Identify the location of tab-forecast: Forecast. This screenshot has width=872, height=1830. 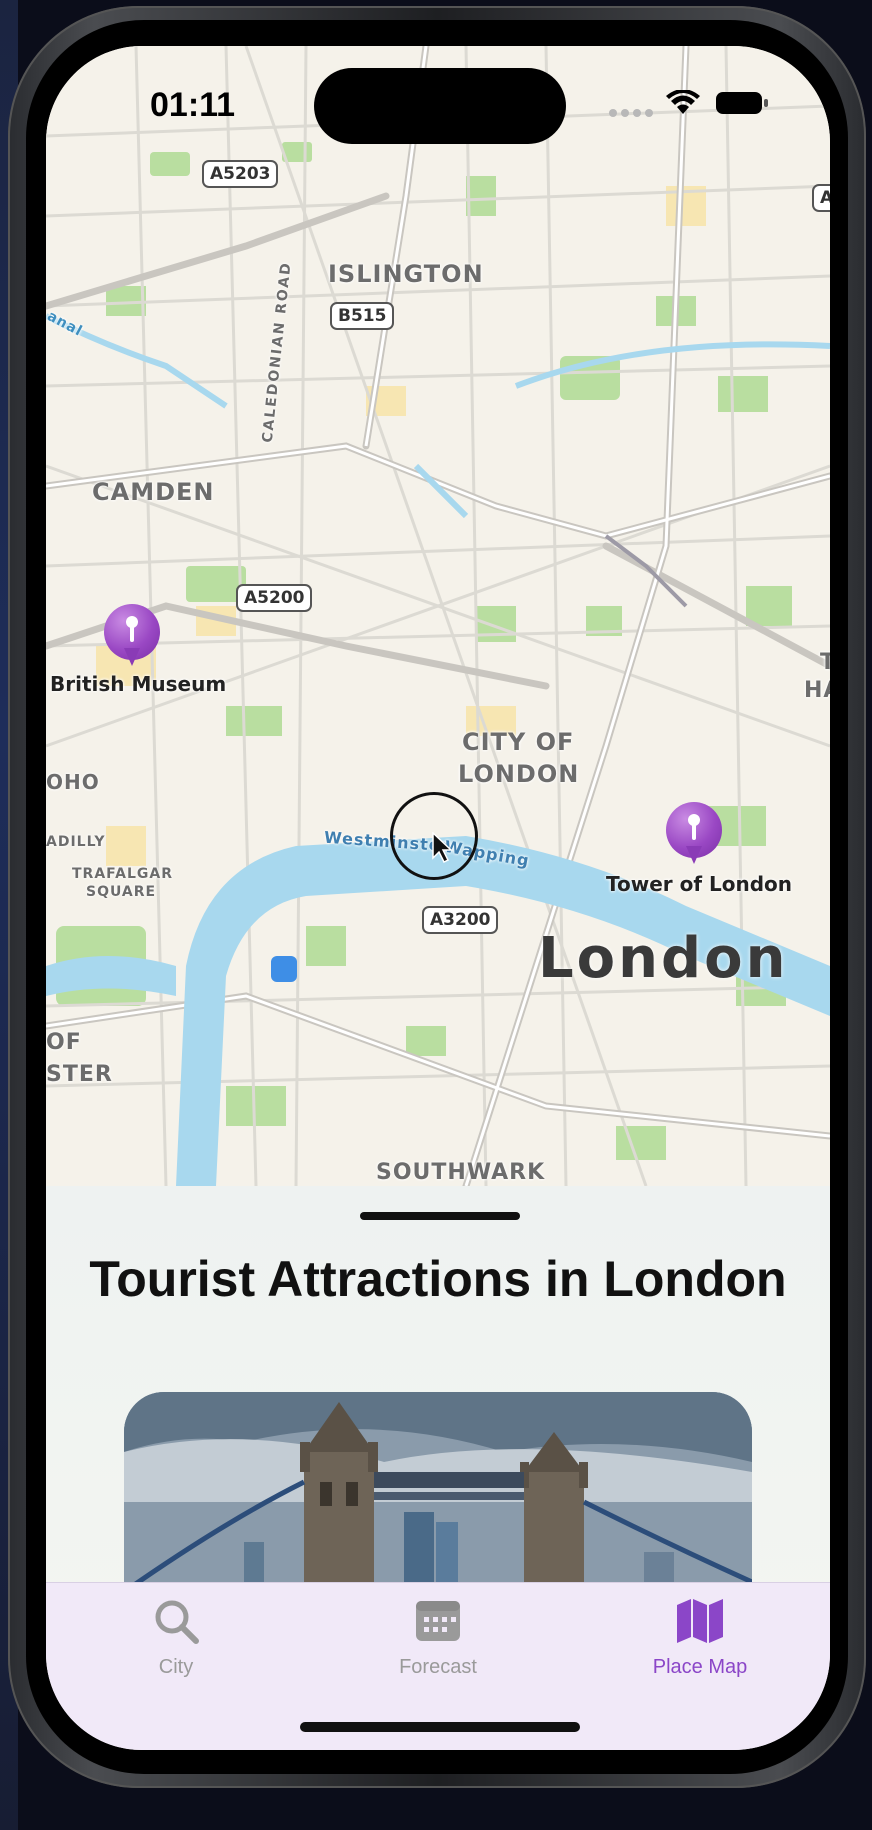
(438, 1638).